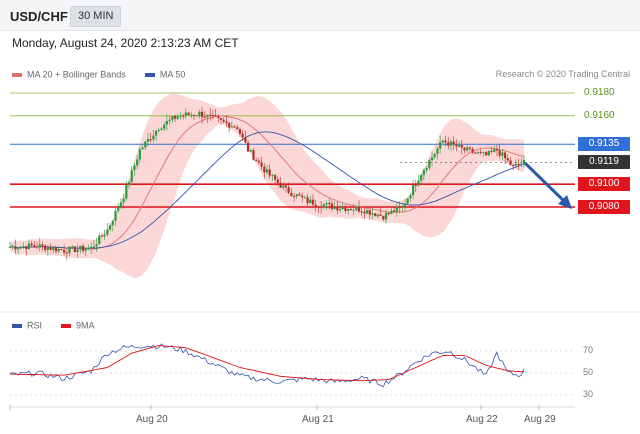 This screenshot has width=640, height=434. Describe the element at coordinates (588, 350) in the screenshot. I see `rsi-tick-70: 70` at that location.